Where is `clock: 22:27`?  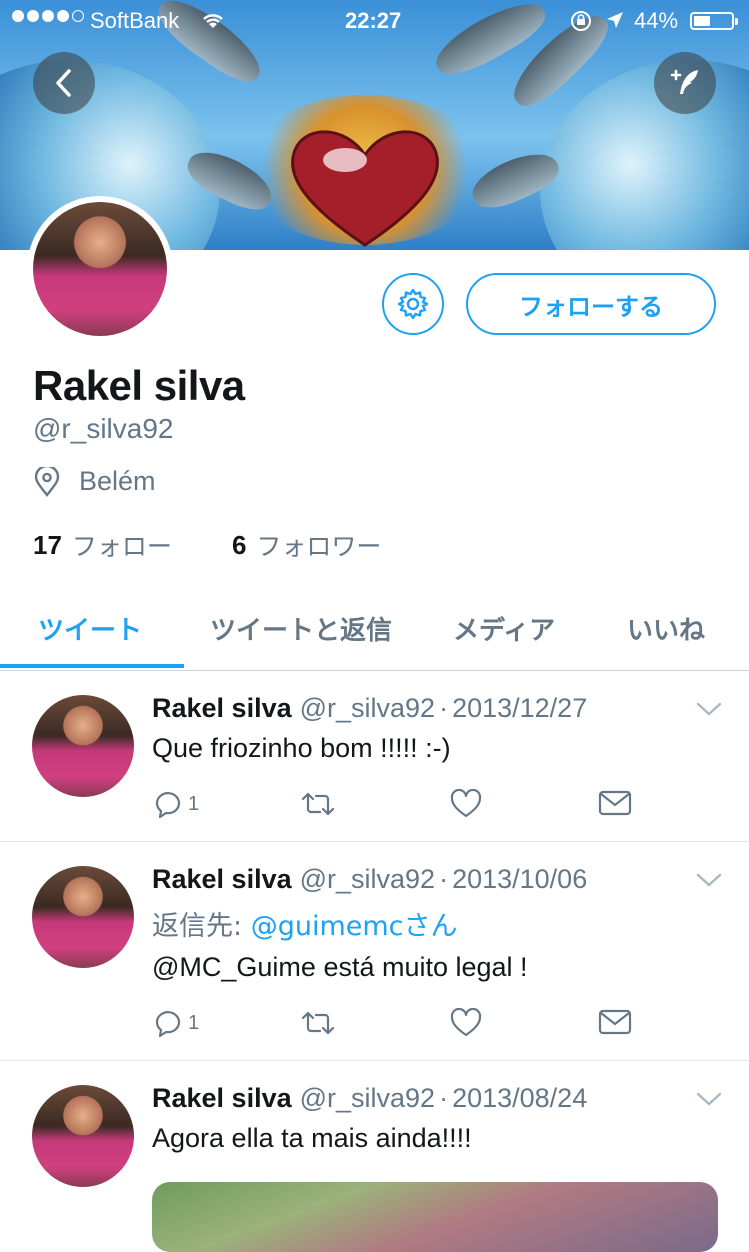
clock: 22:27 is located at coordinates (373, 20).